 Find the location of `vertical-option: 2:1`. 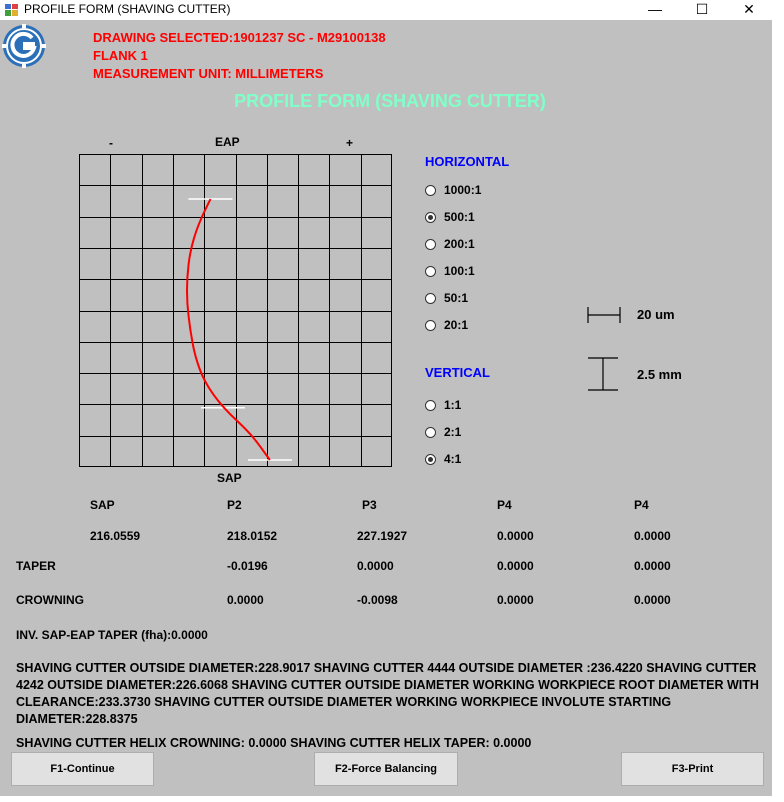

vertical-option: 2:1 is located at coordinates (443, 432).